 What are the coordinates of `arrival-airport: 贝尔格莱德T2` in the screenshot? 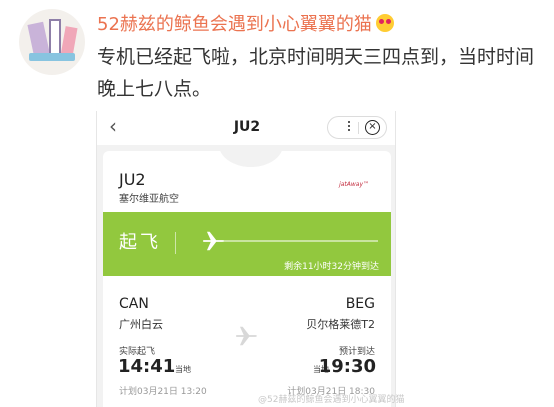 It's located at (340, 324).